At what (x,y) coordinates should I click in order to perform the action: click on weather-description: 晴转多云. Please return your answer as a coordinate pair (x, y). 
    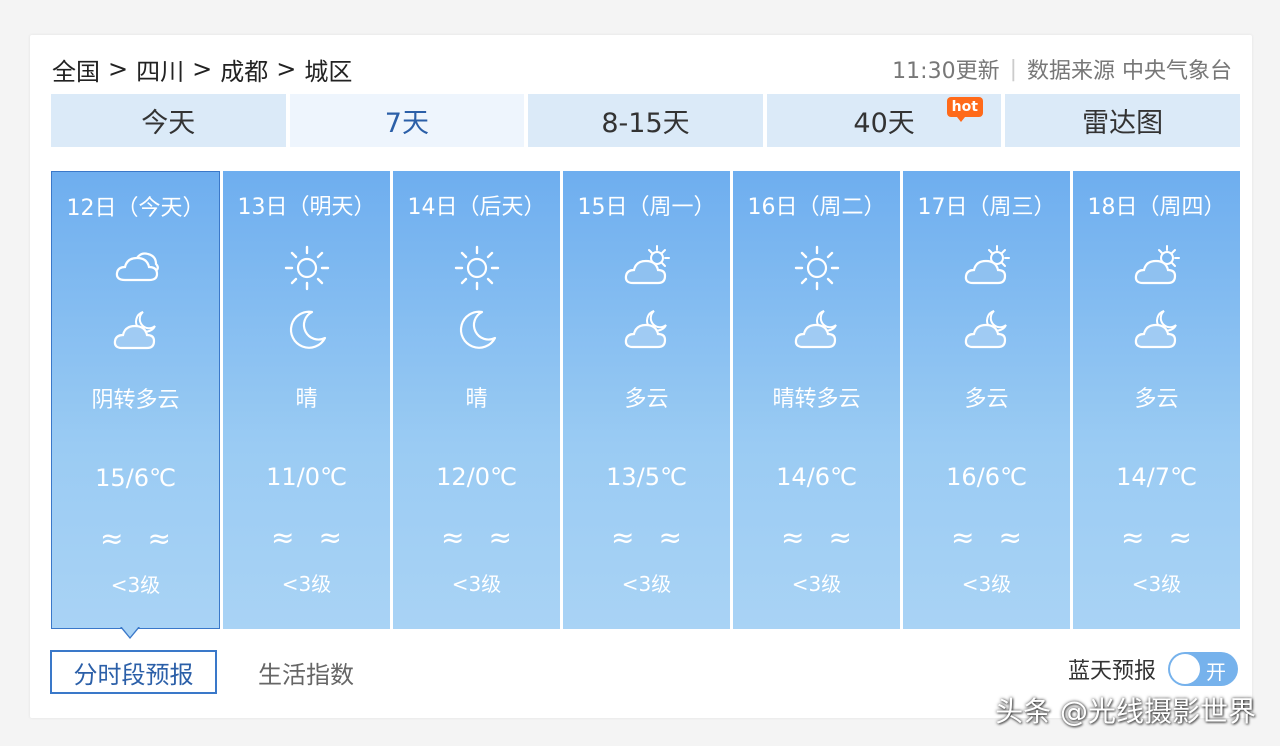
    Looking at the image, I should click on (816, 399).